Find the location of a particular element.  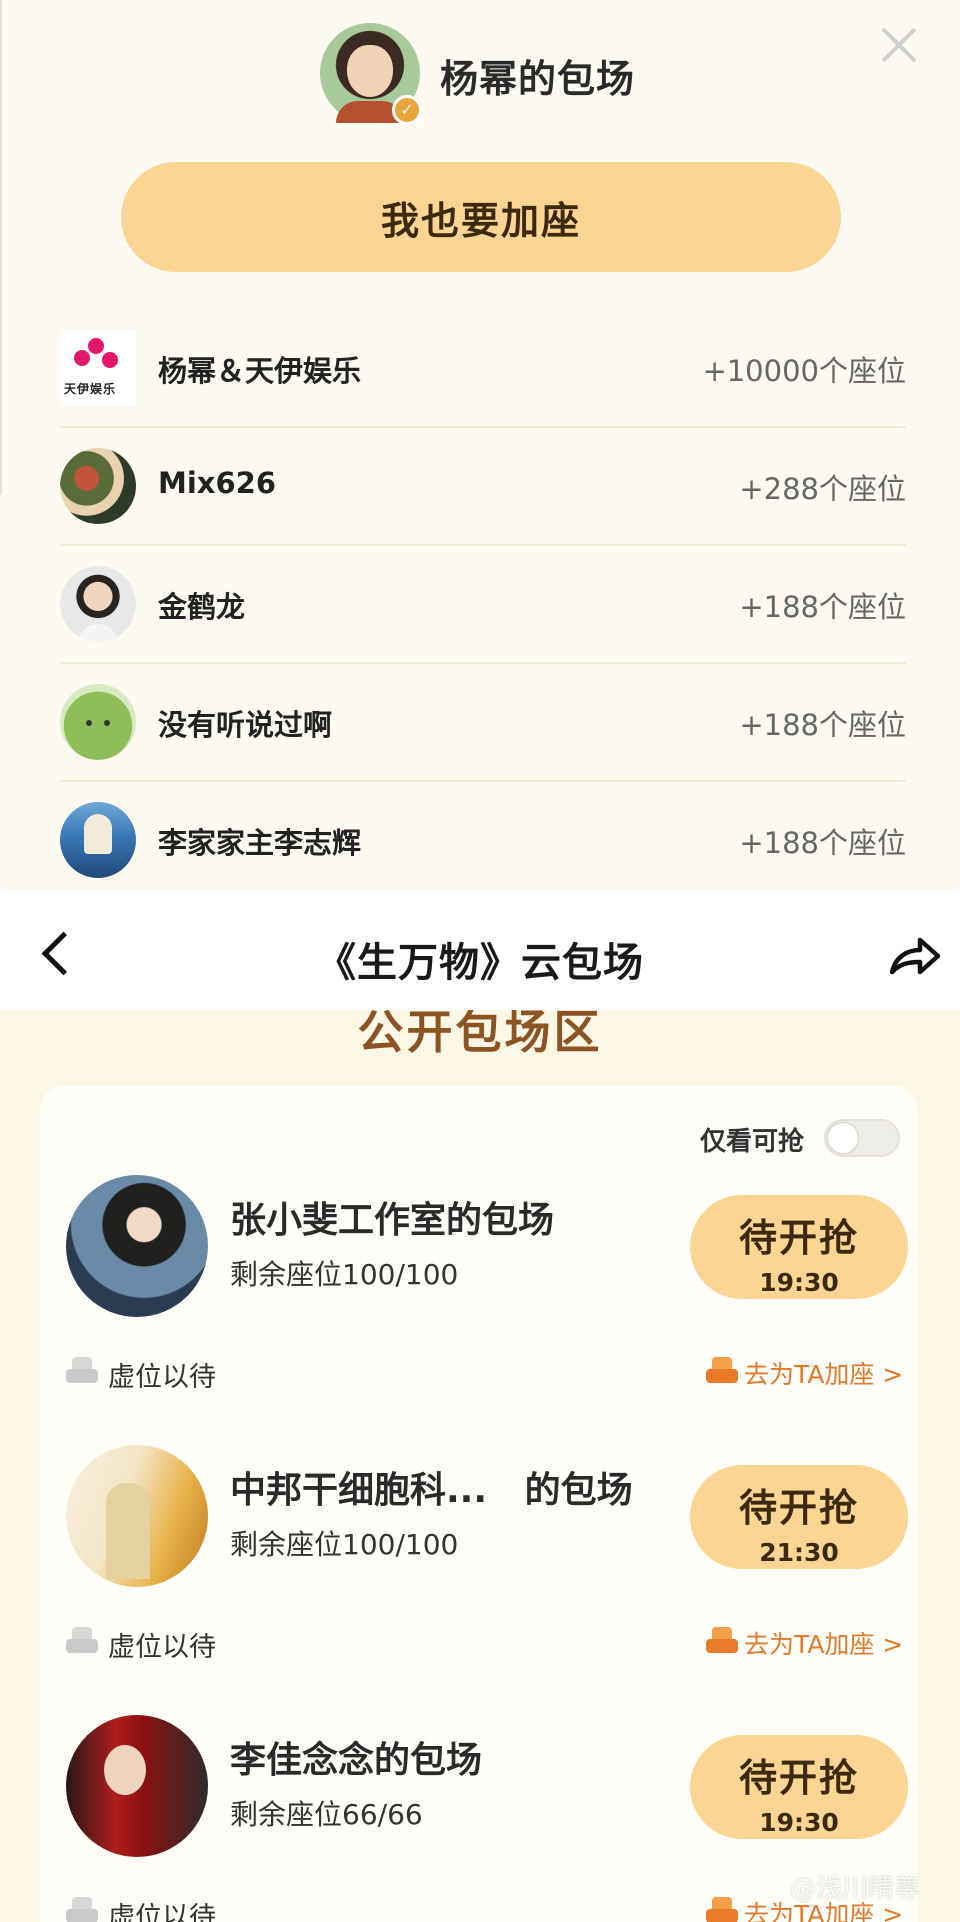

item-seats: 剩余座位66/66 is located at coordinates (326, 1814).